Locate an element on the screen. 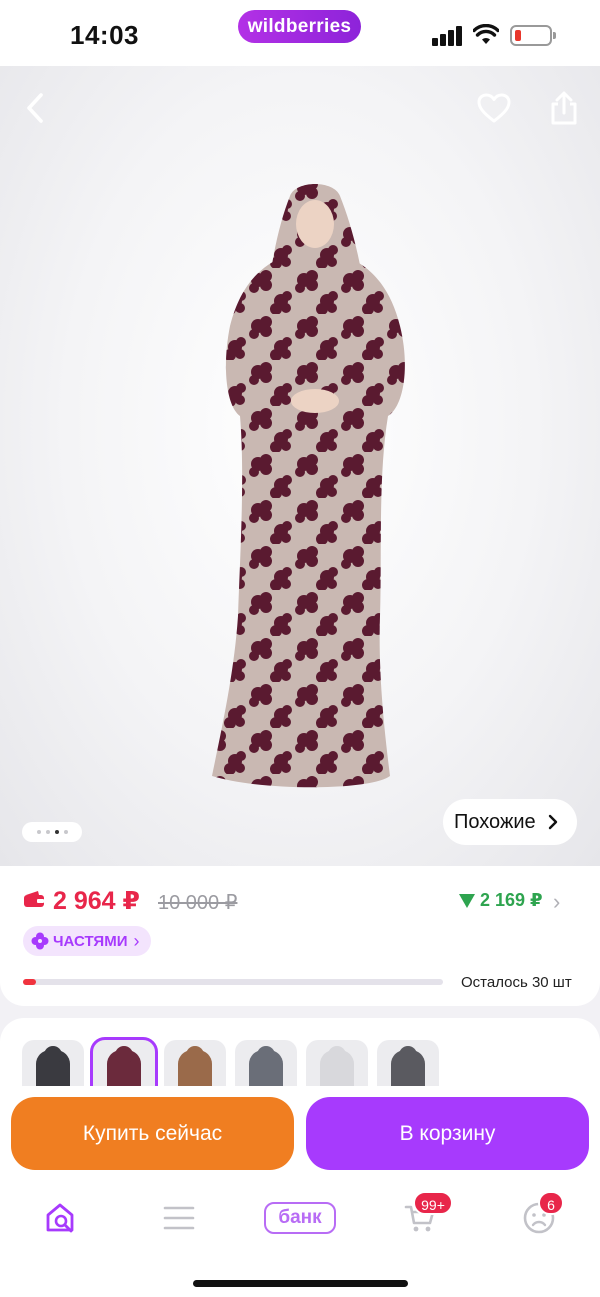 The height and width of the screenshot is (1297, 600). buy-now-button: Купить сейчас is located at coordinates (152, 1133).